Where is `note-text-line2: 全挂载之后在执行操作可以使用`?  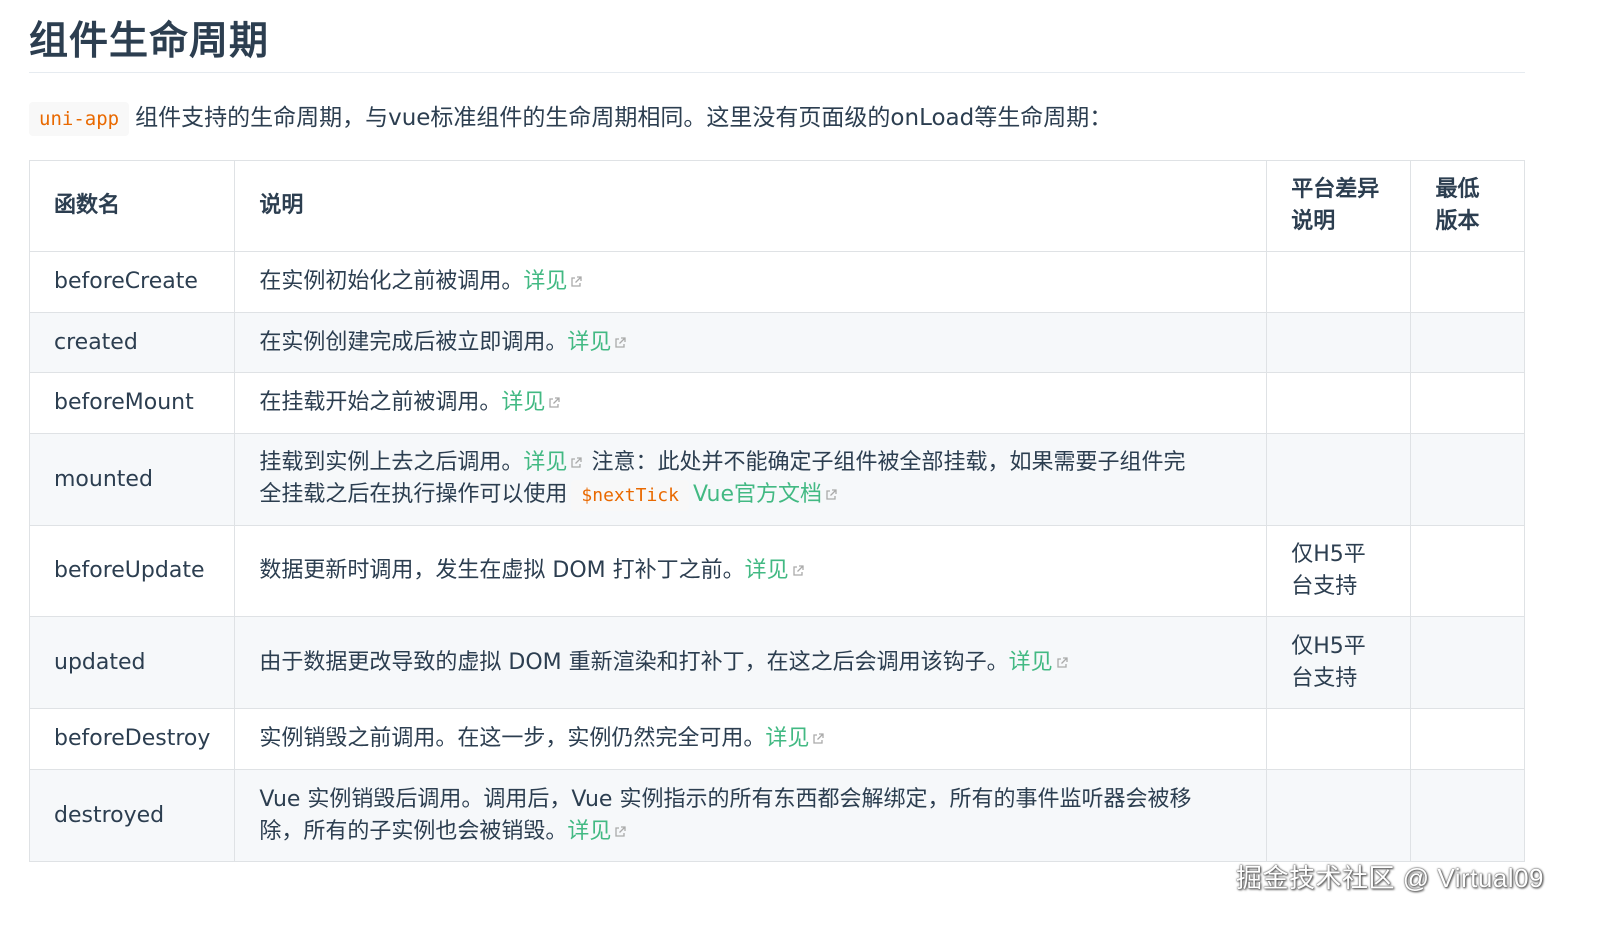 note-text-line2: 全挂载之后在执行操作可以使用 is located at coordinates (413, 494).